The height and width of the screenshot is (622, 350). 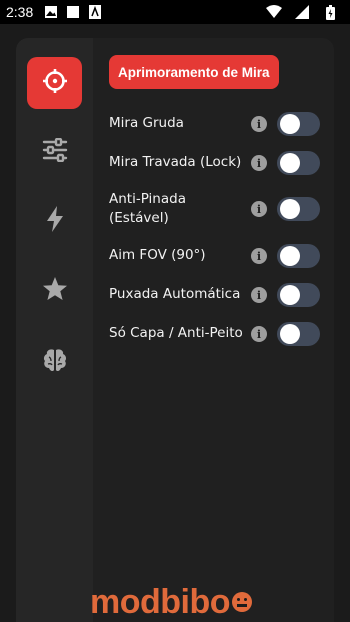 I want to click on crosshair-icon, so click(x=55, y=83).